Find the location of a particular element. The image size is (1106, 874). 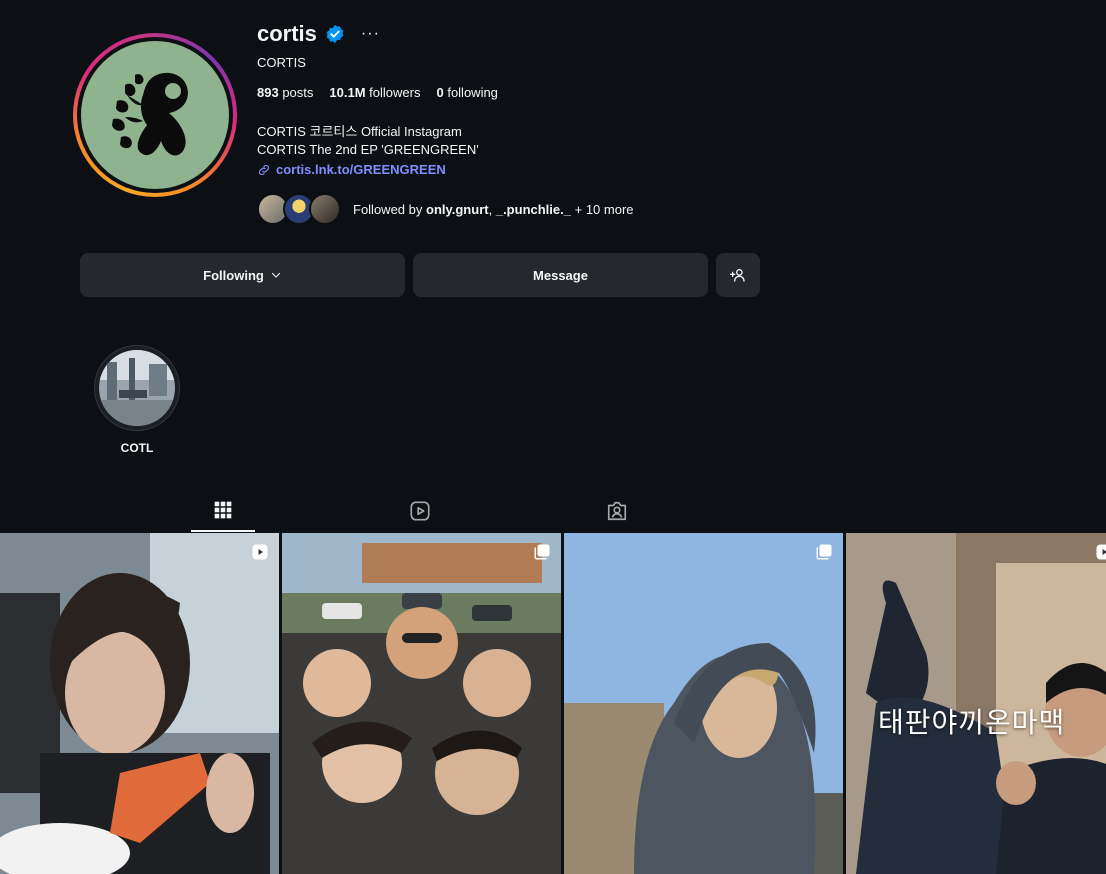

add-person-icon is located at coordinates (737, 275).